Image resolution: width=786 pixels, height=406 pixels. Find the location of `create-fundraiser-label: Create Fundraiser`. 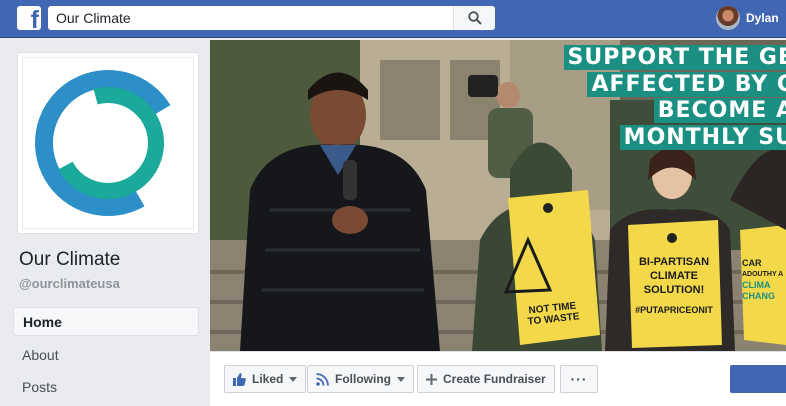

create-fundraiser-label: Create Fundraiser is located at coordinates (494, 379).